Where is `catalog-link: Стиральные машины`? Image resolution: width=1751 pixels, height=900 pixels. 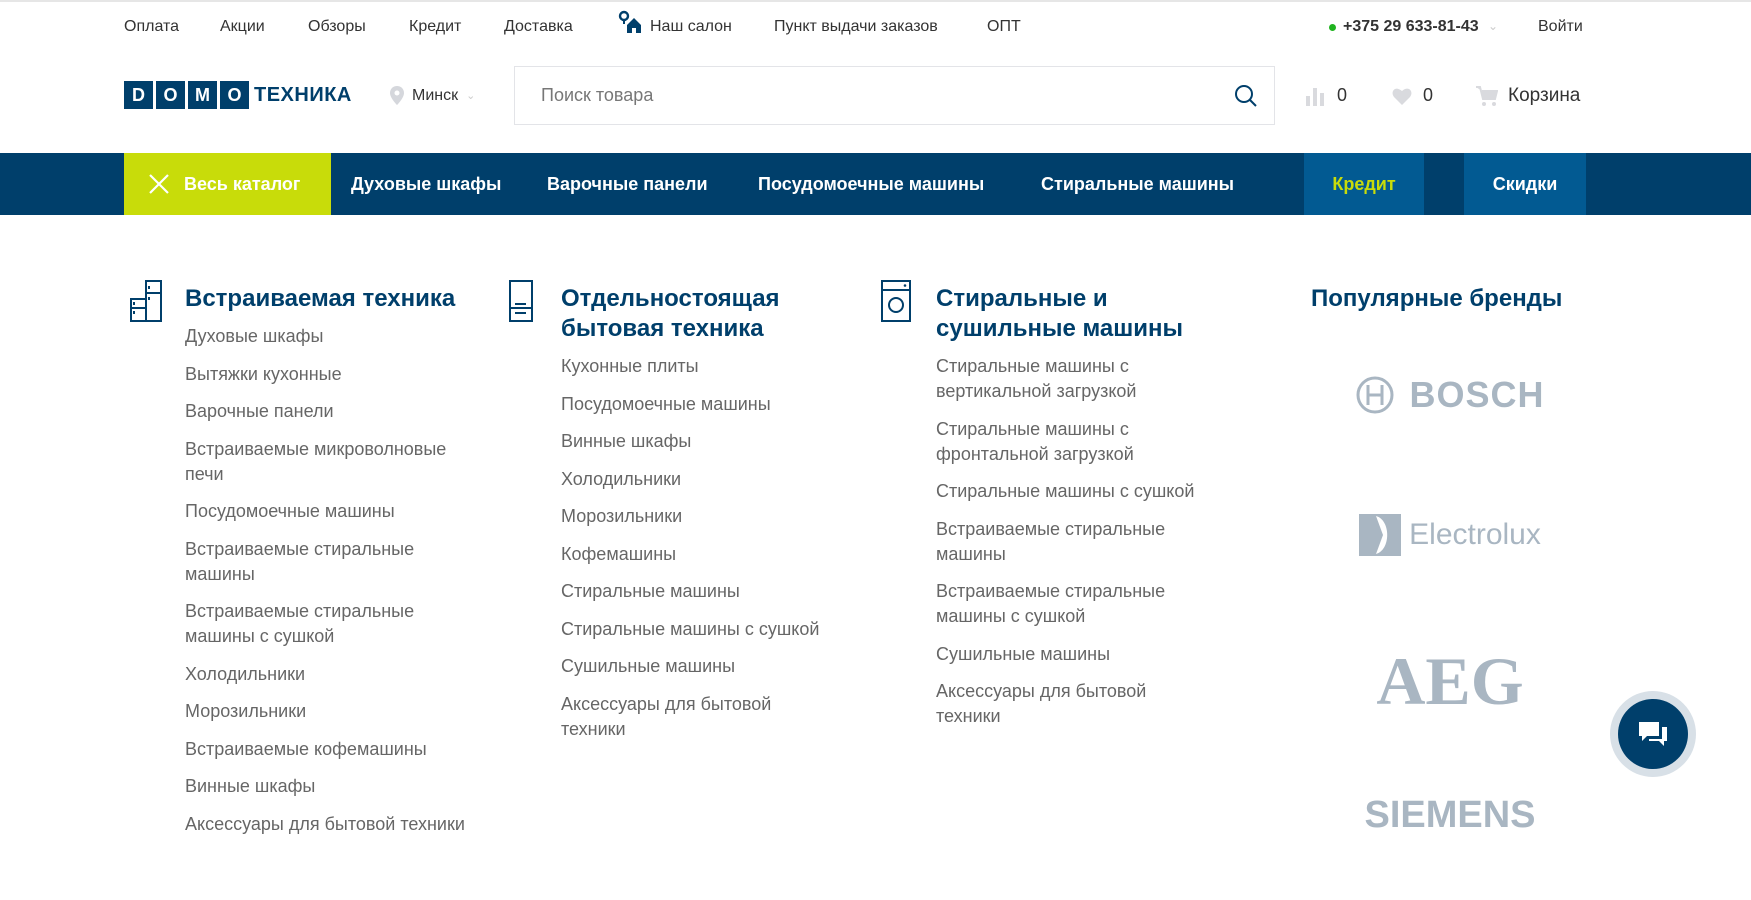 catalog-link: Стиральные машины is located at coordinates (696, 591).